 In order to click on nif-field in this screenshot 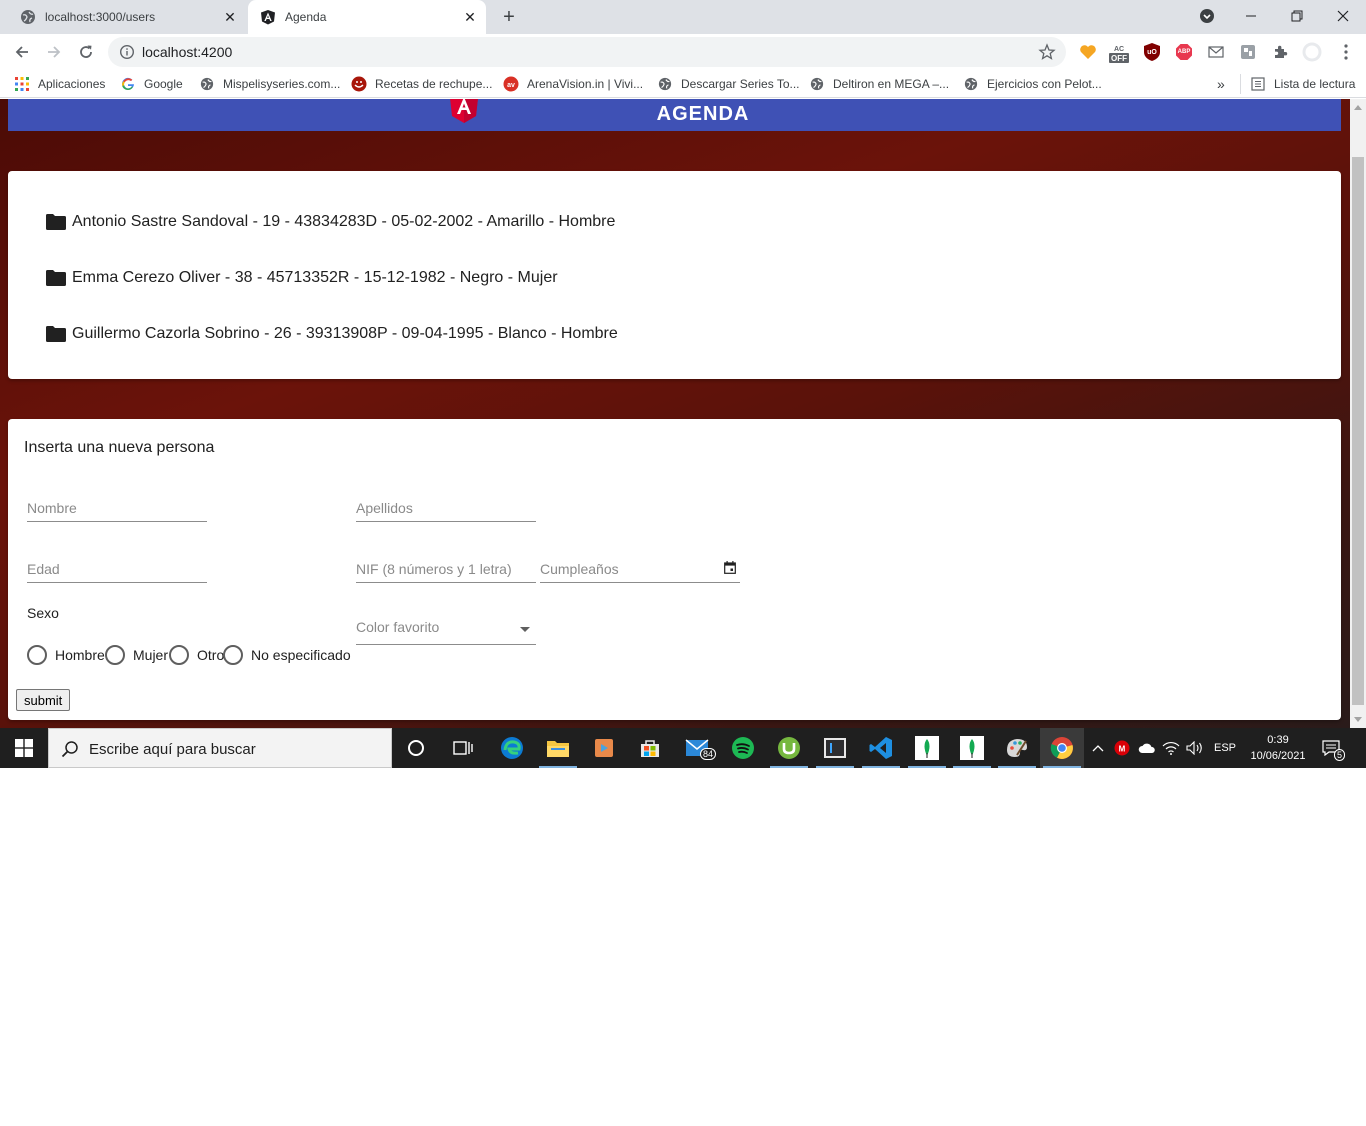, I will do `click(446, 570)`.